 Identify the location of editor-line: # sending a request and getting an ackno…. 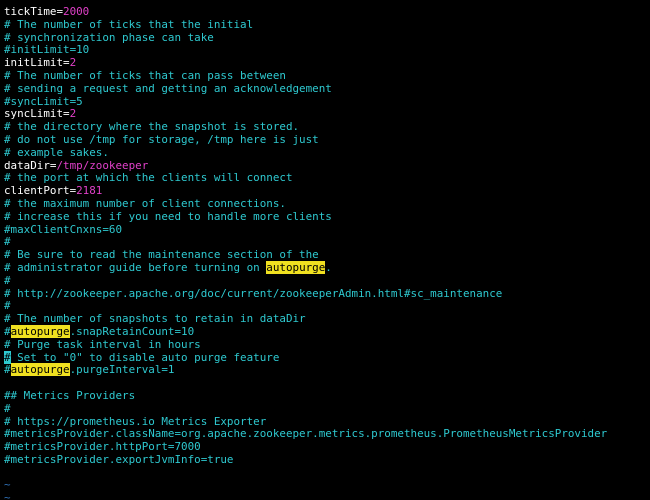
(305, 88).